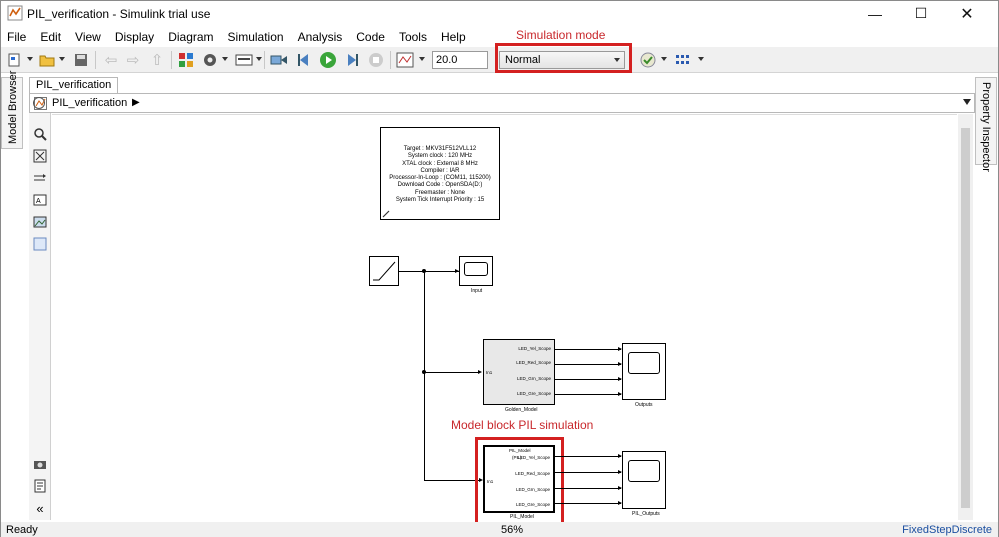 This screenshot has width=999, height=537. Describe the element at coordinates (386, 214) in the screenshot. I see `pencil-icon` at that location.